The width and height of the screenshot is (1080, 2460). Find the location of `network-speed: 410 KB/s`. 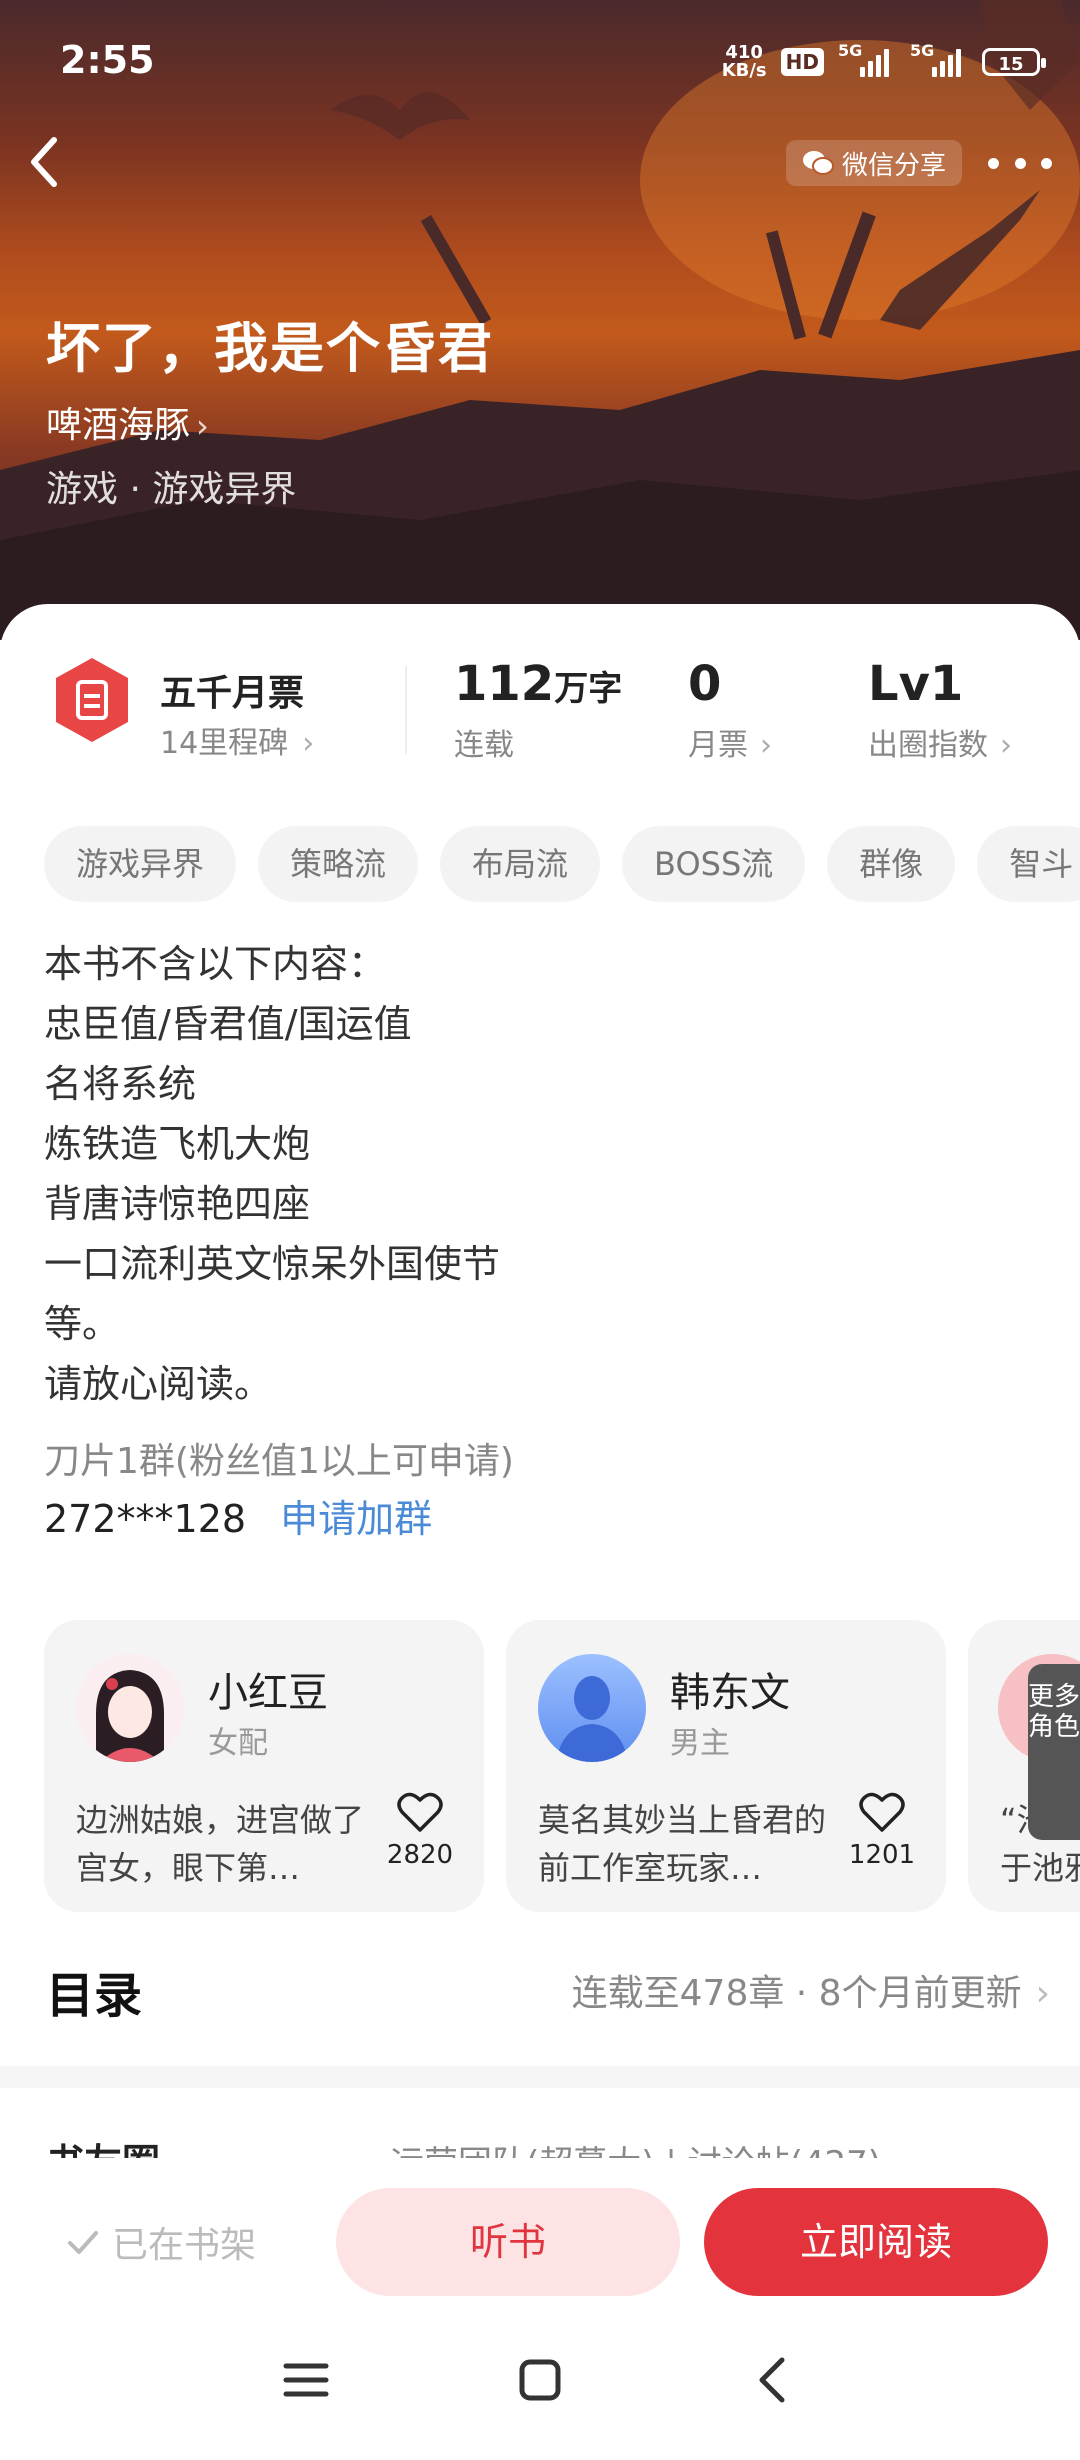

network-speed: 410 KB/s is located at coordinates (744, 62).